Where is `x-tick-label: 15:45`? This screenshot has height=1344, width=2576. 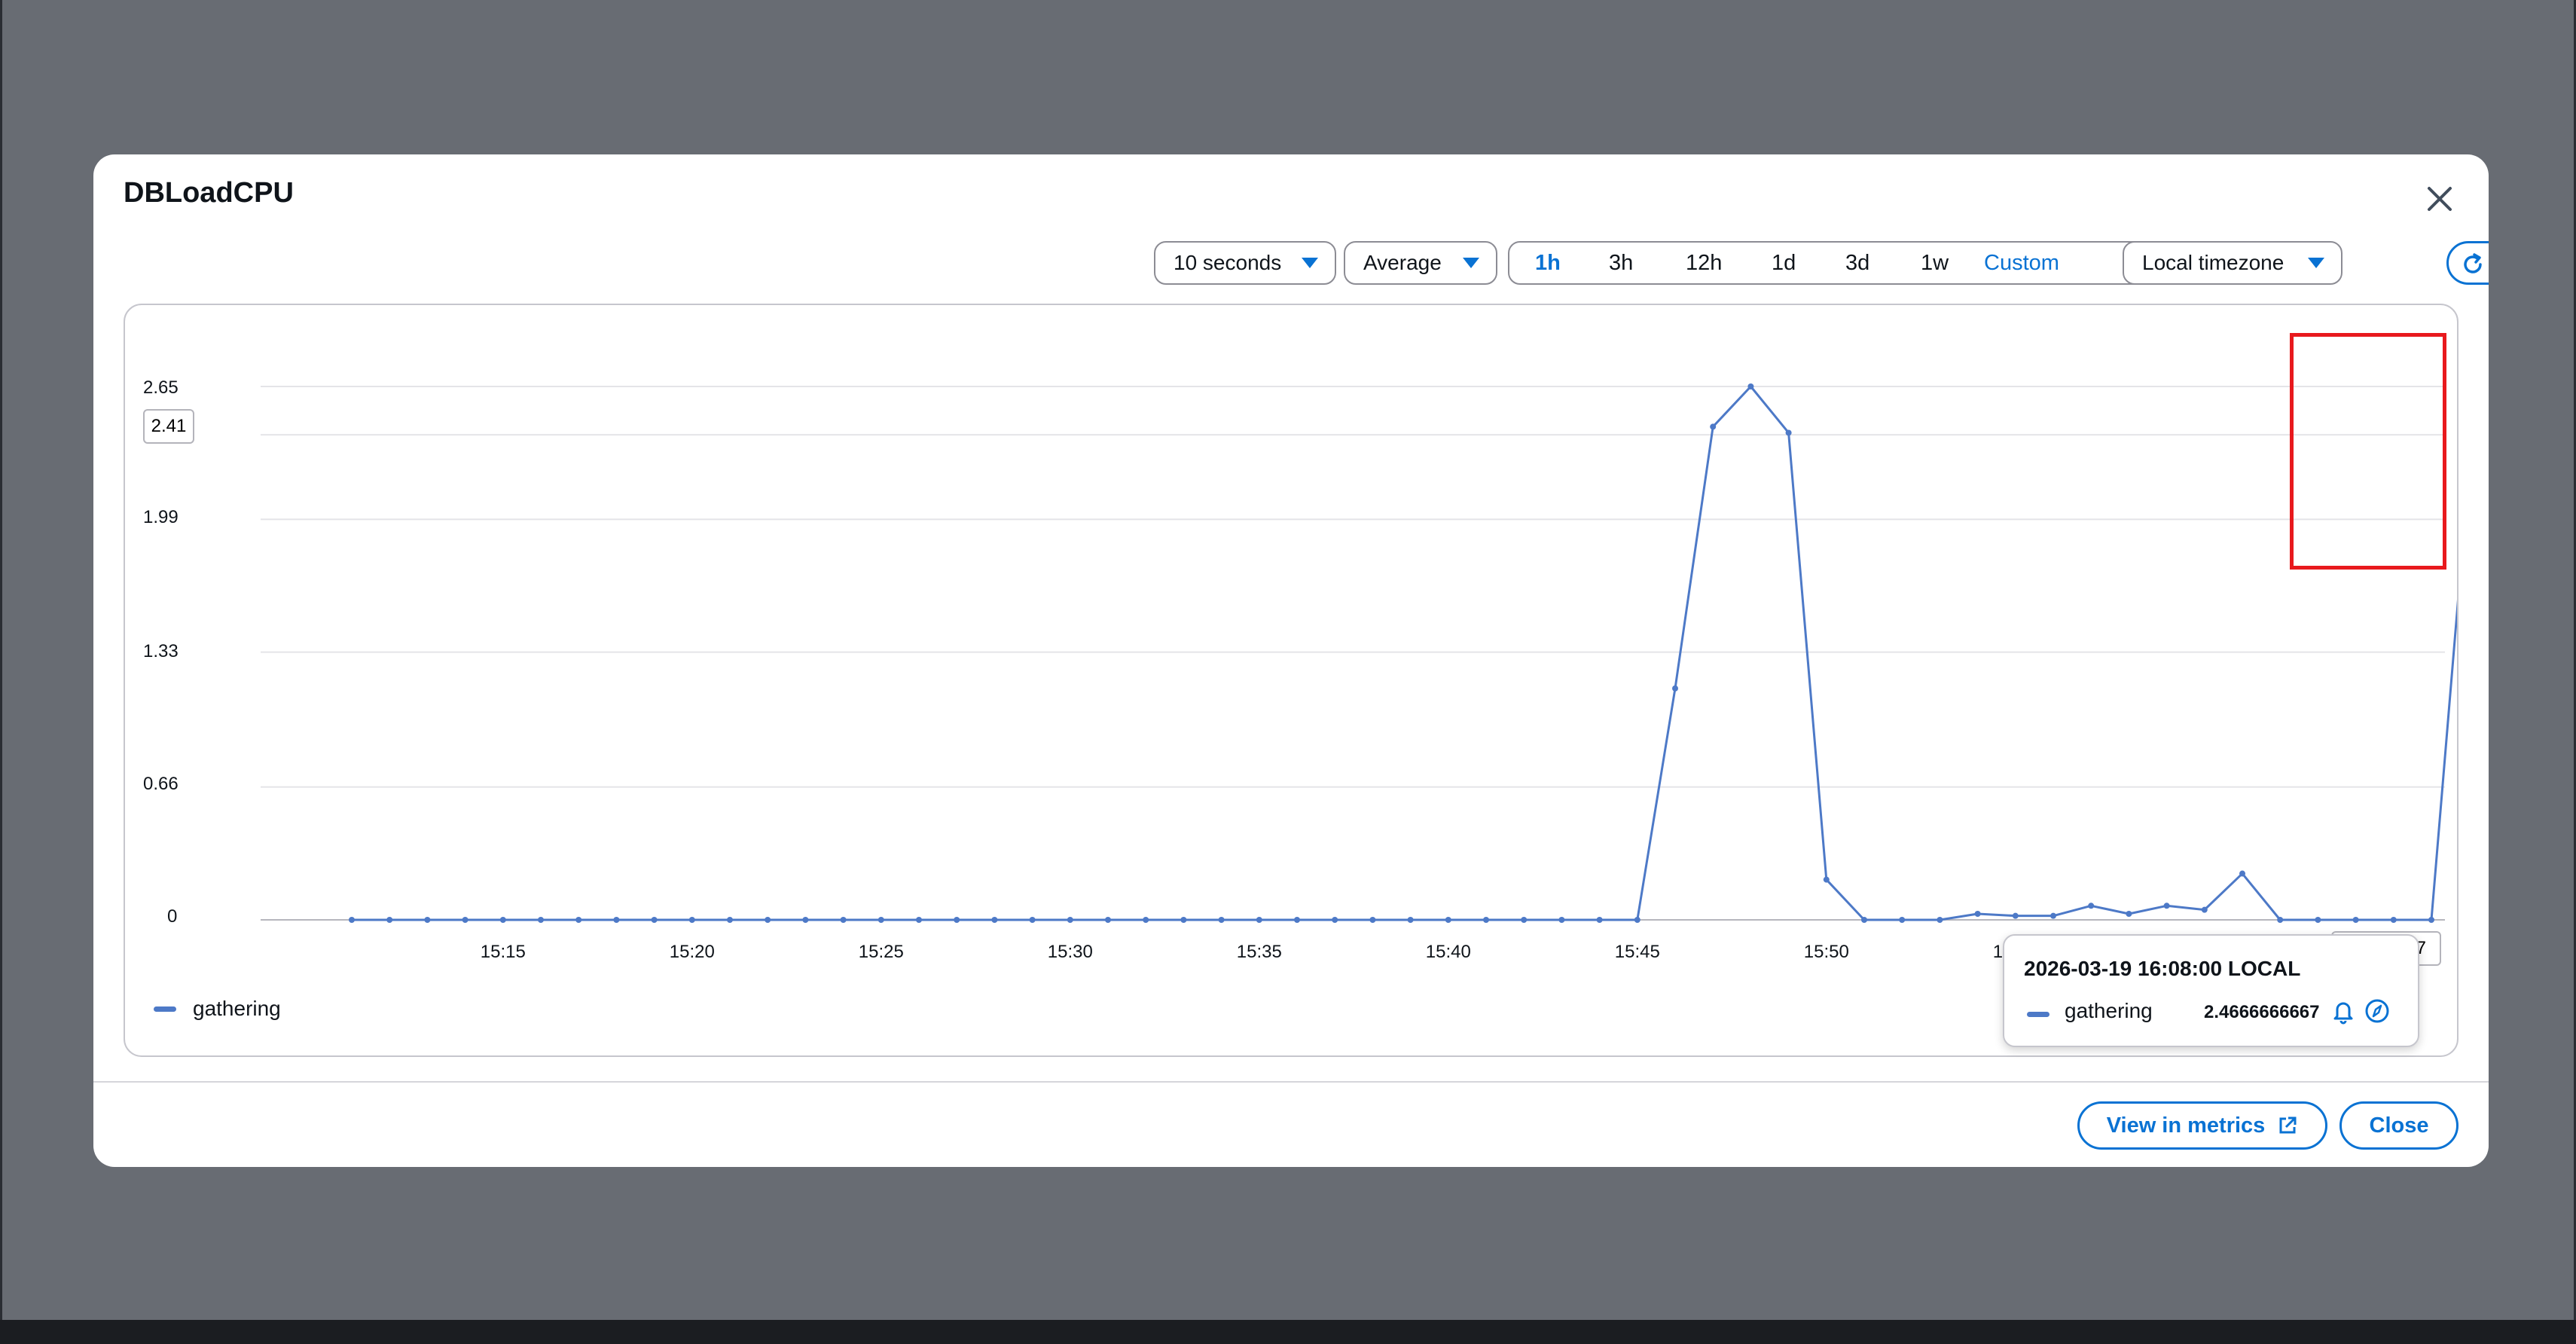 x-tick-label: 15:45 is located at coordinates (1638, 952).